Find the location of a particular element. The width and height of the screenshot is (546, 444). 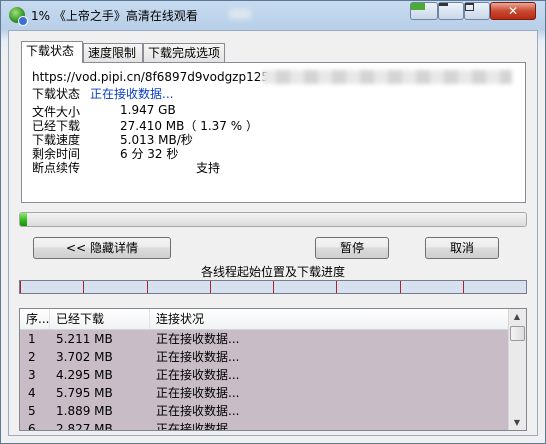

size-value: 1.947 GB is located at coordinates (148, 110).